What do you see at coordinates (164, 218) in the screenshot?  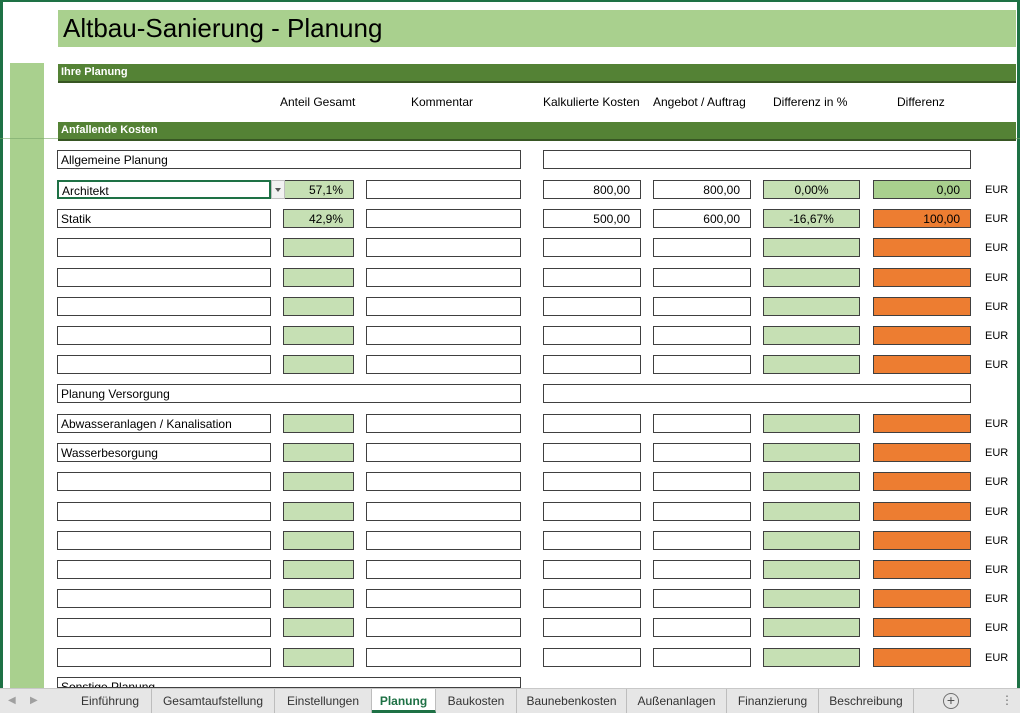 I see `row-name-cell: Statik` at bounding box center [164, 218].